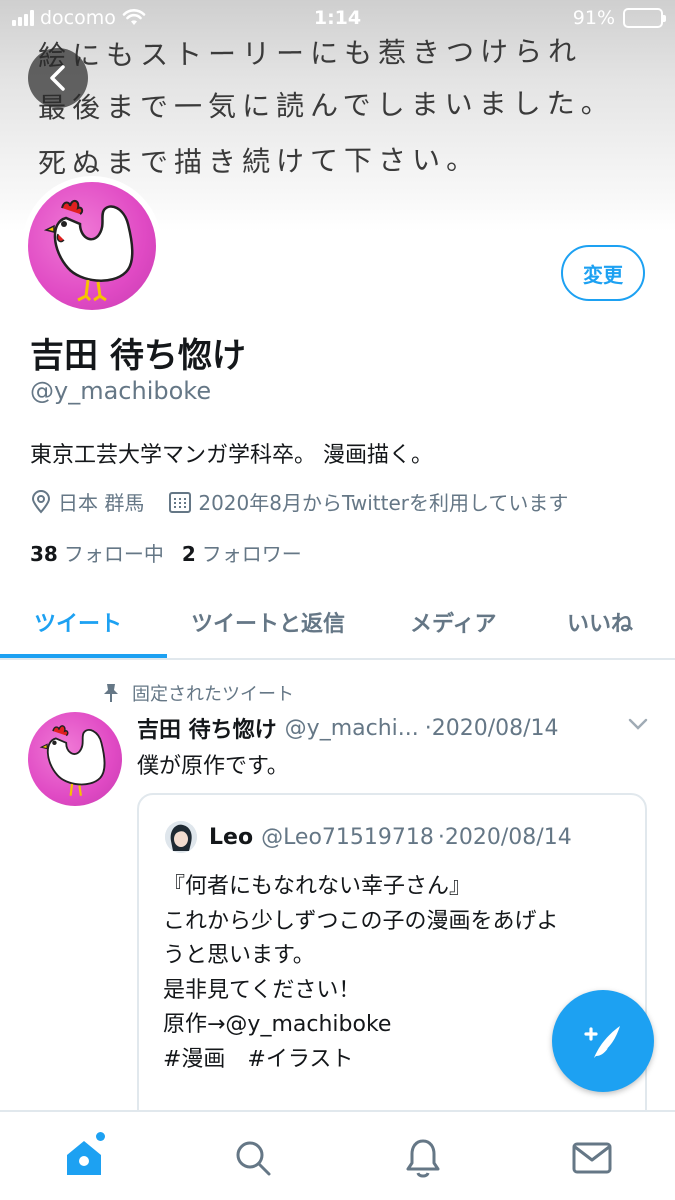 This screenshot has width=675, height=1200. I want to click on banner-handwriting-line: 死ぬまで描き続けて下さい。, so click(259, 161).